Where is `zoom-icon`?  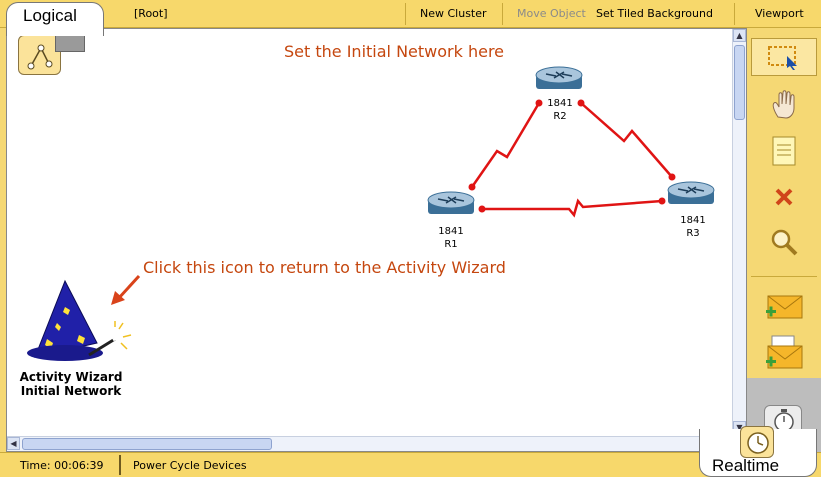
zoom-icon is located at coordinates (784, 242).